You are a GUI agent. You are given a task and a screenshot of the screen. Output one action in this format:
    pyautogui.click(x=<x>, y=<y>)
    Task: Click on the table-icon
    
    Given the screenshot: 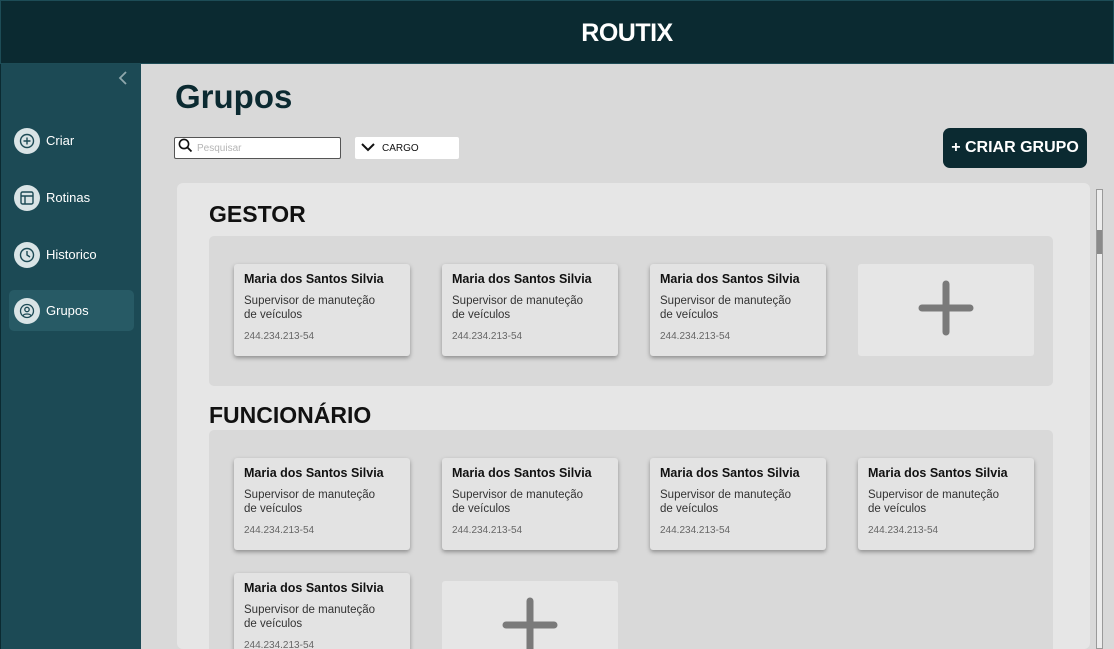 What is the action you would take?
    pyautogui.click(x=27, y=197)
    